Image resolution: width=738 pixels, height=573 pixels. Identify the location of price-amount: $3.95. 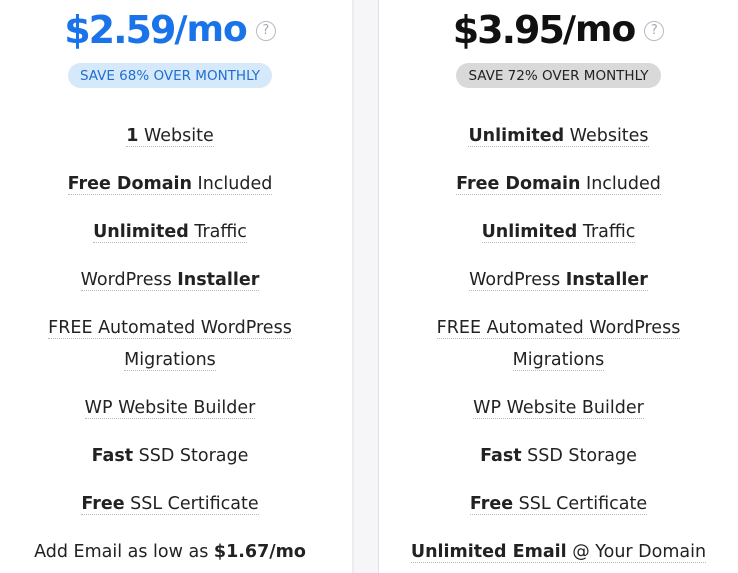
(508, 30).